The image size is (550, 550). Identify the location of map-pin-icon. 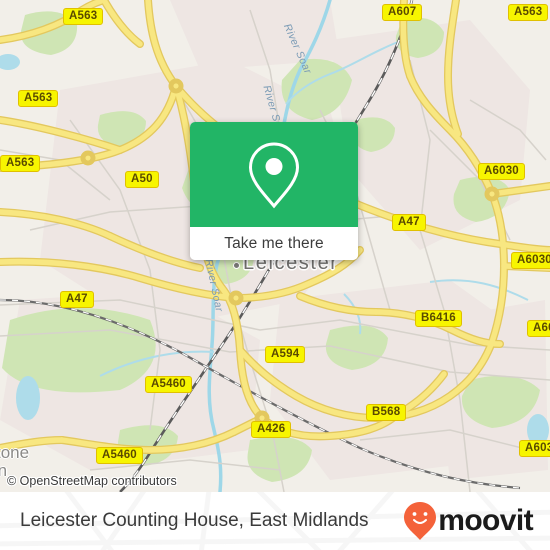
(274, 174).